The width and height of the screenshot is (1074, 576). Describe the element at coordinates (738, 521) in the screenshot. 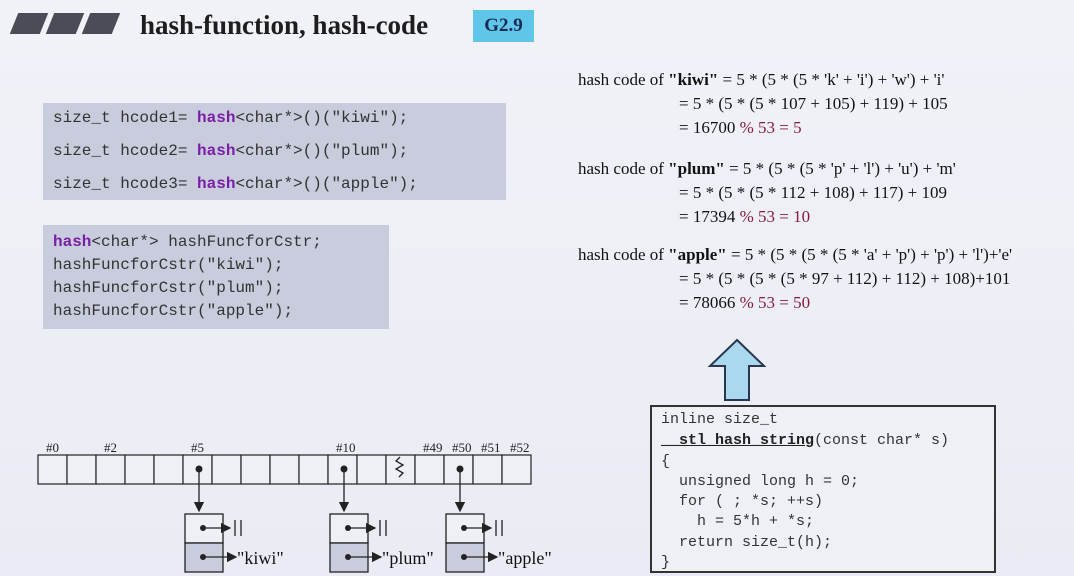

I see `stl-code-line-6: h = 5*h + *s;` at that location.